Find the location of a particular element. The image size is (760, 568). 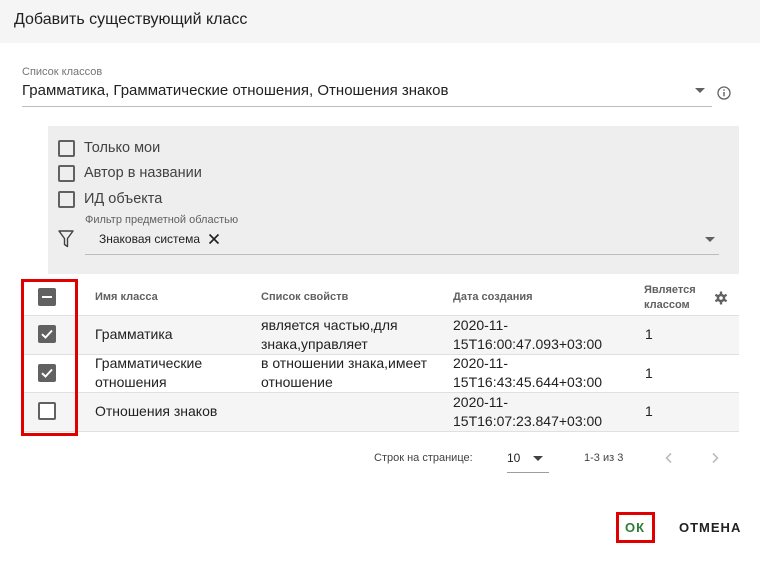

cell-name-line2: отношения is located at coordinates (131, 382).